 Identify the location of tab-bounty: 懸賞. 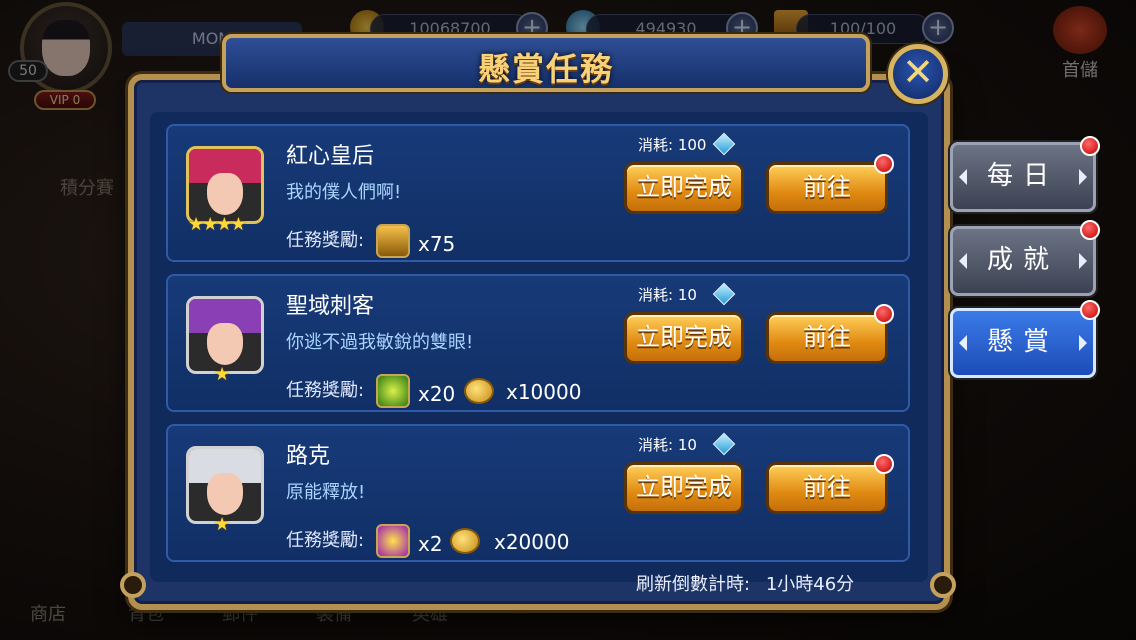
(1023, 343).